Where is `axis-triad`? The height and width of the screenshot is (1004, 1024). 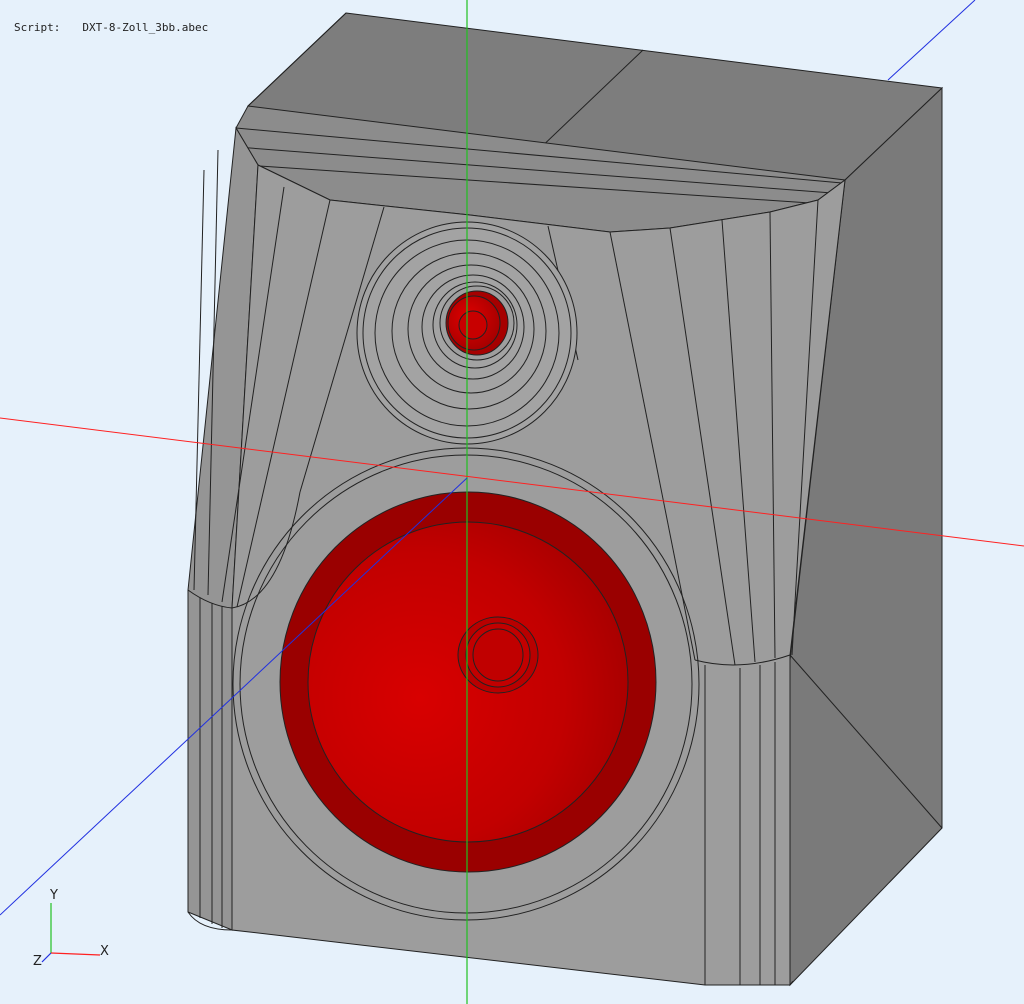 axis-triad is located at coordinates (71, 933).